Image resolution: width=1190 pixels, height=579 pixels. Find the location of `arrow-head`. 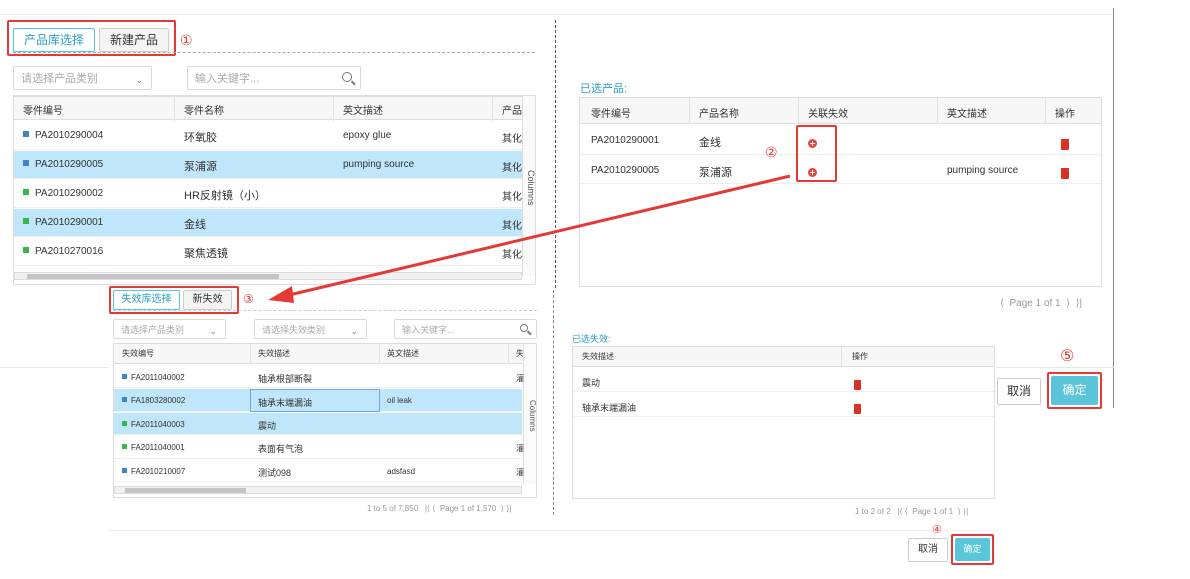

arrow-head is located at coordinates (281, 294).